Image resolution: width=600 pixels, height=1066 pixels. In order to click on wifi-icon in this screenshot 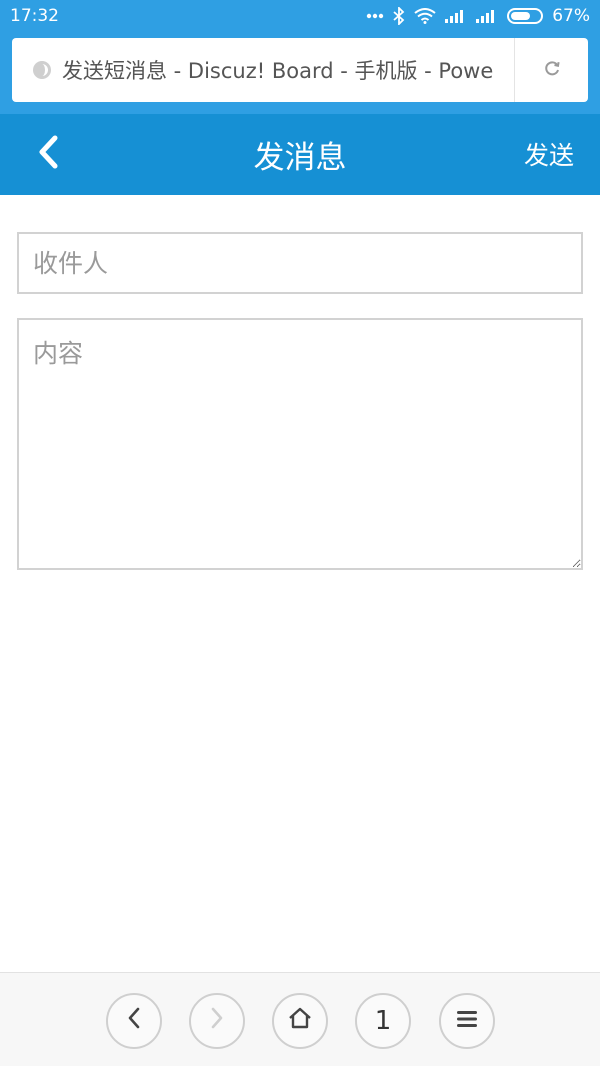, I will do `click(425, 16)`.